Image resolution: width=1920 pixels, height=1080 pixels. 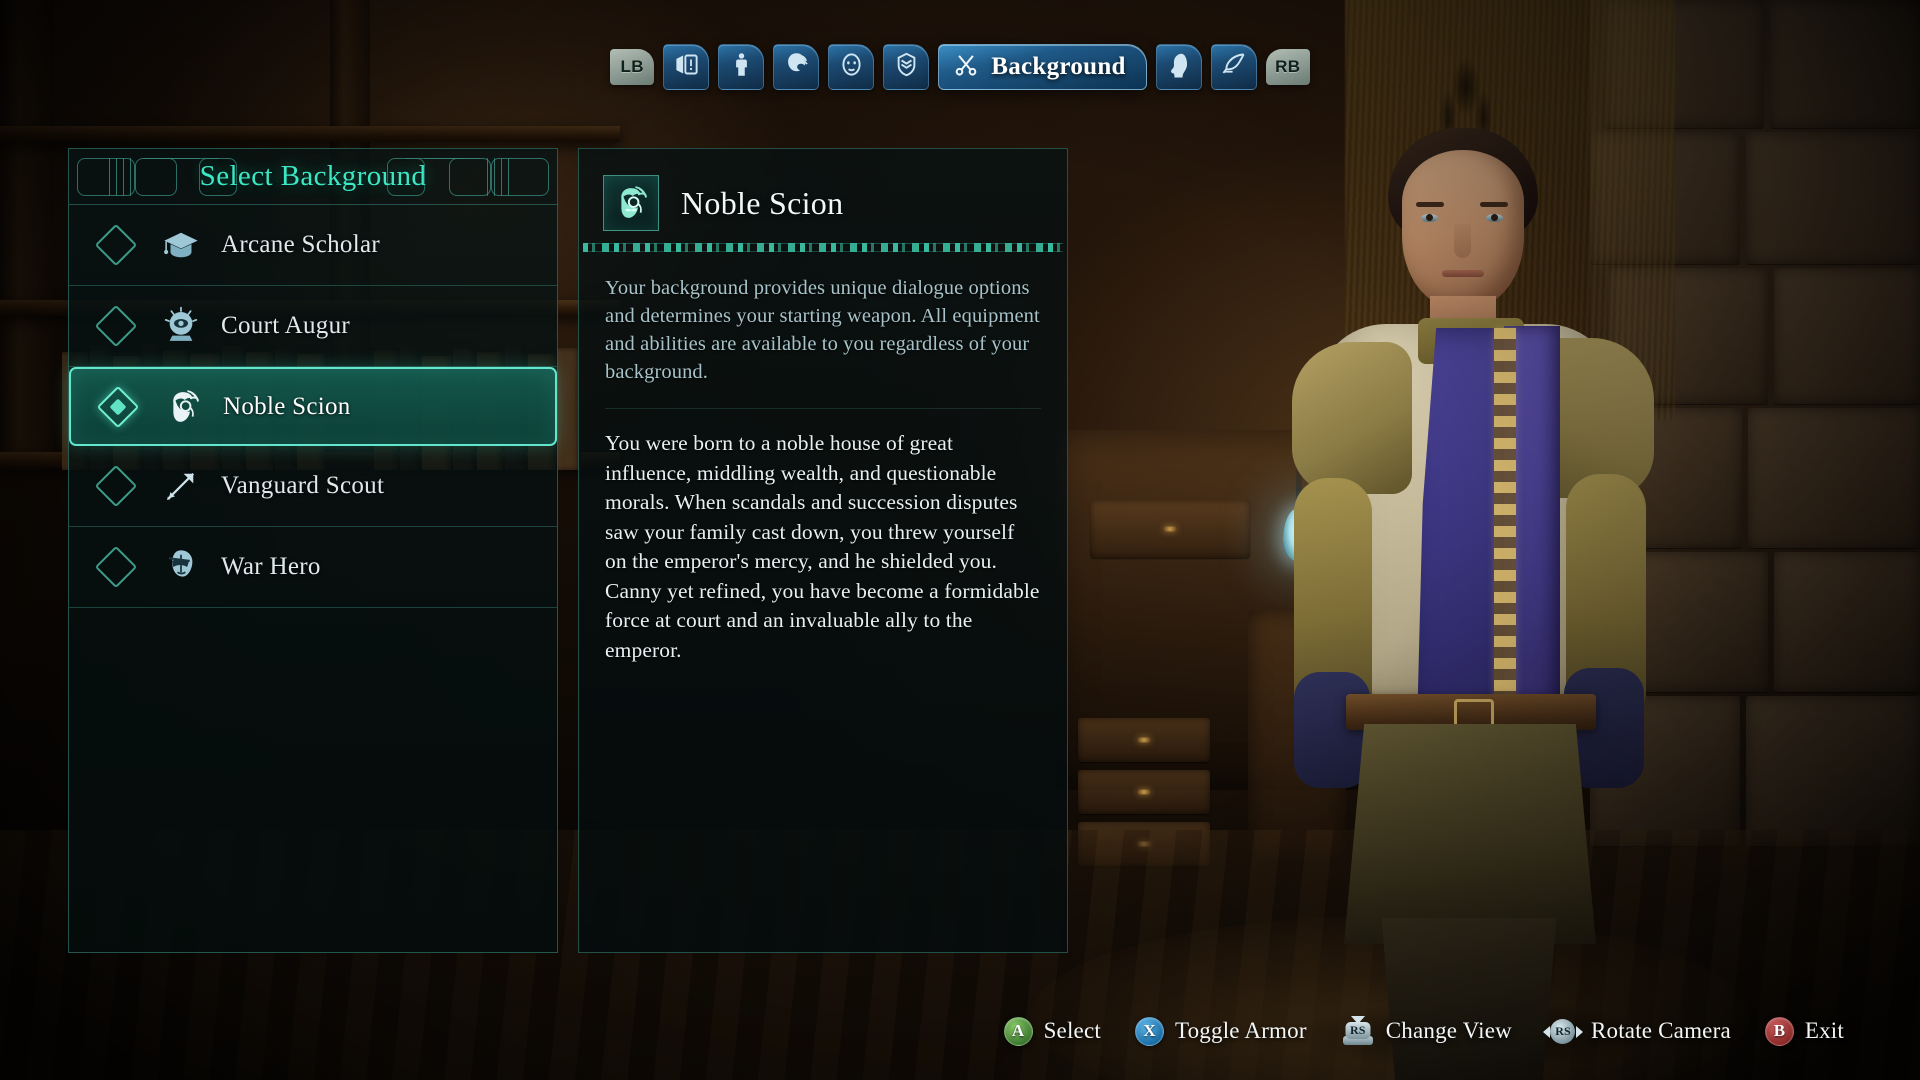 What do you see at coordinates (303, 485) in the screenshot?
I see `list-item-label: Vanguard Scout` at bounding box center [303, 485].